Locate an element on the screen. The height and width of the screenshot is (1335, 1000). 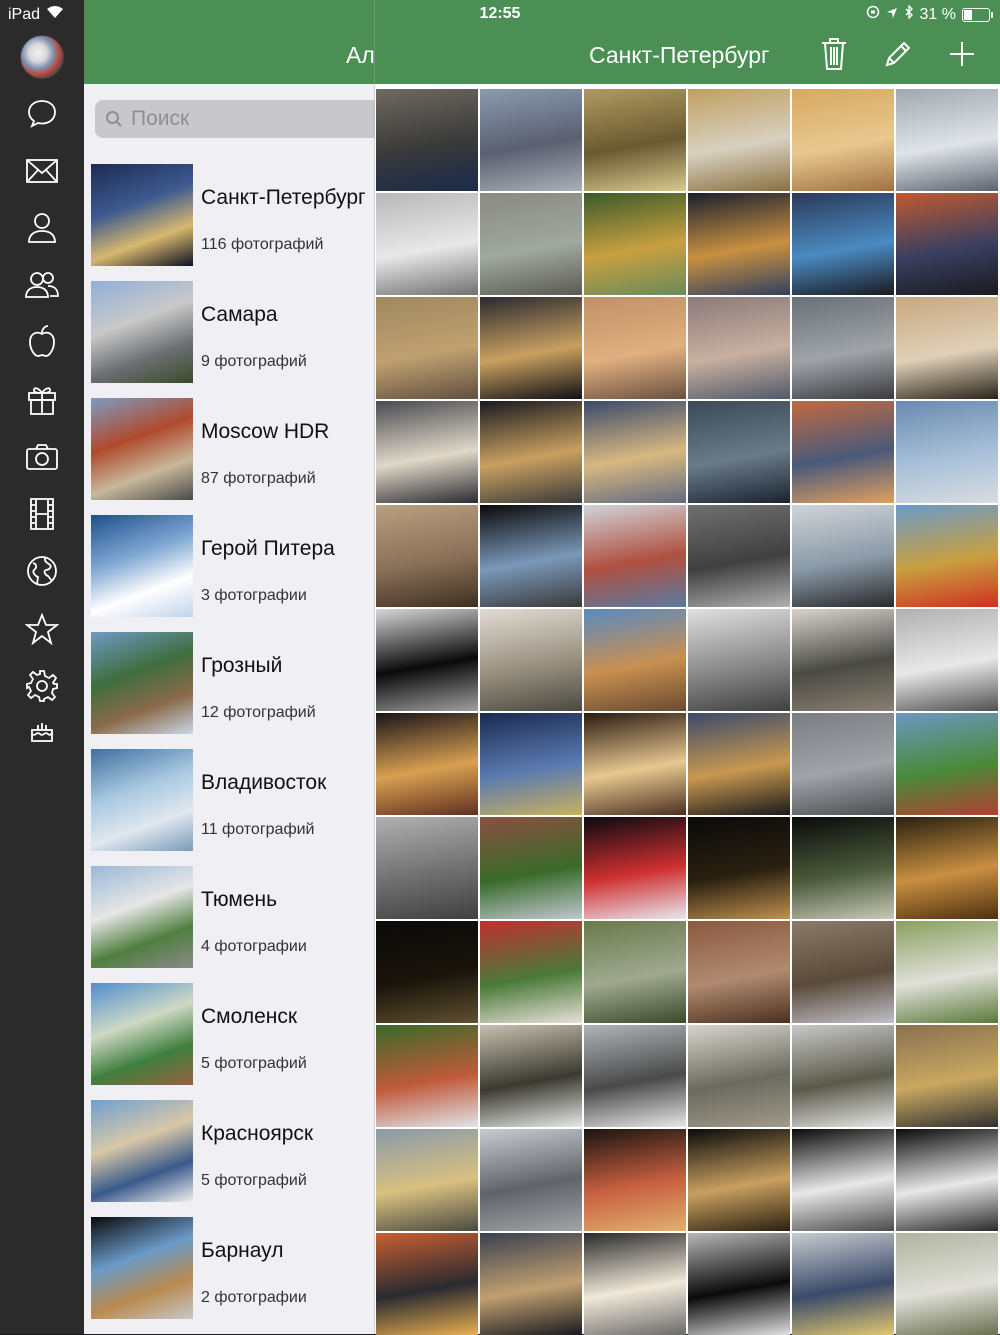
mail-icon is located at coordinates (42, 171).